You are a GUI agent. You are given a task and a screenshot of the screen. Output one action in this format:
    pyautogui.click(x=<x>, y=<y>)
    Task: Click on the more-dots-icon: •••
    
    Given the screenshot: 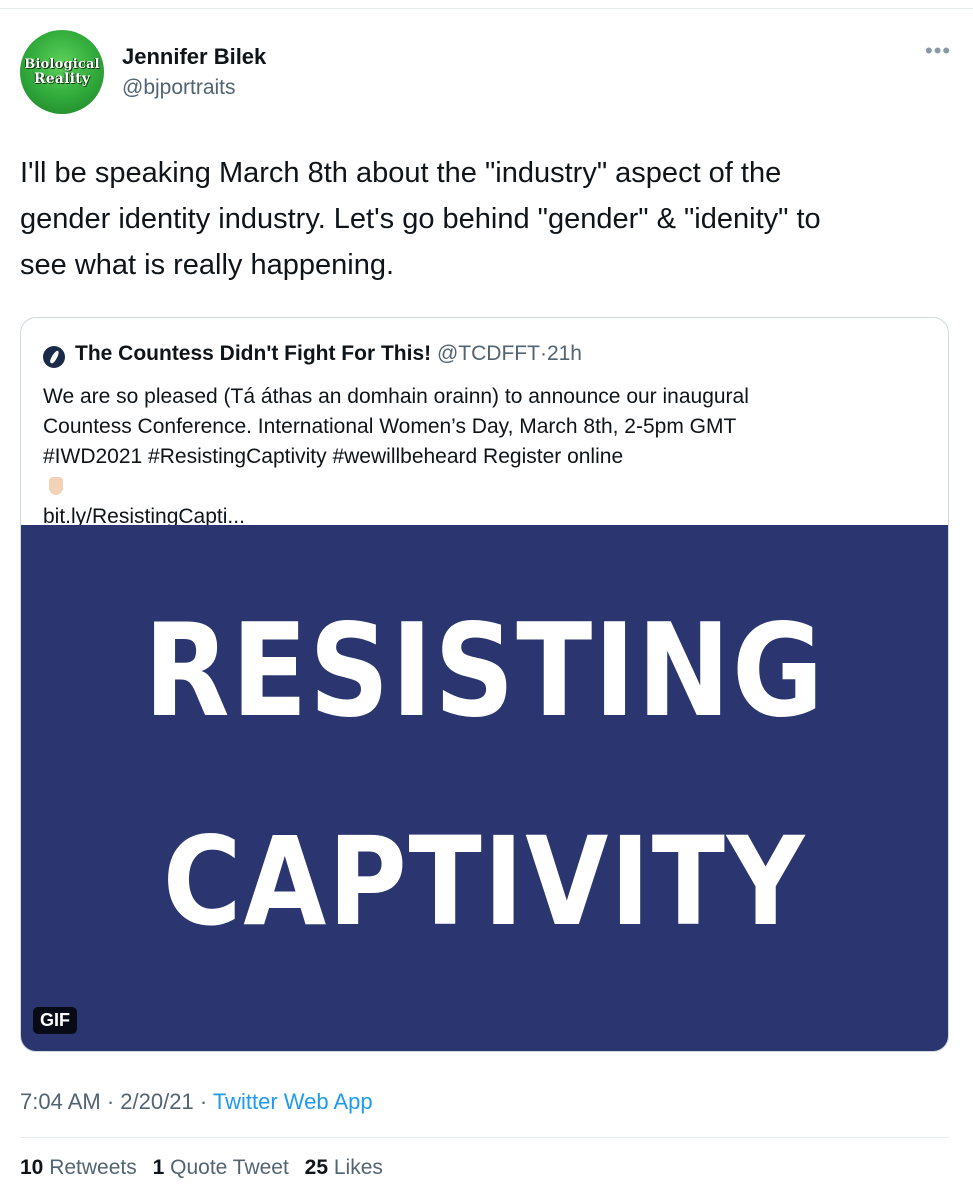 What is the action you would take?
    pyautogui.click(x=937, y=51)
    